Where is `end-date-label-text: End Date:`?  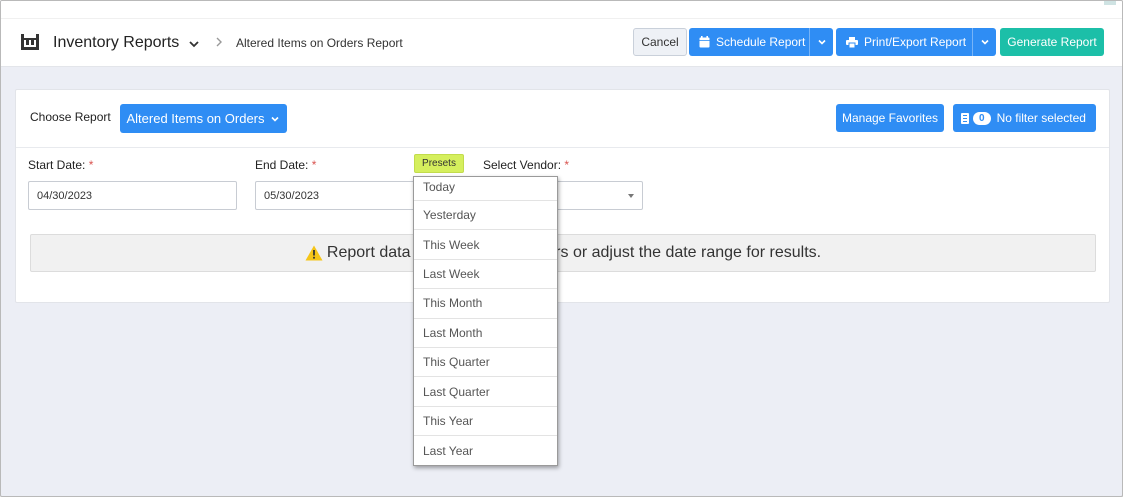 end-date-label-text: End Date: is located at coordinates (282, 165).